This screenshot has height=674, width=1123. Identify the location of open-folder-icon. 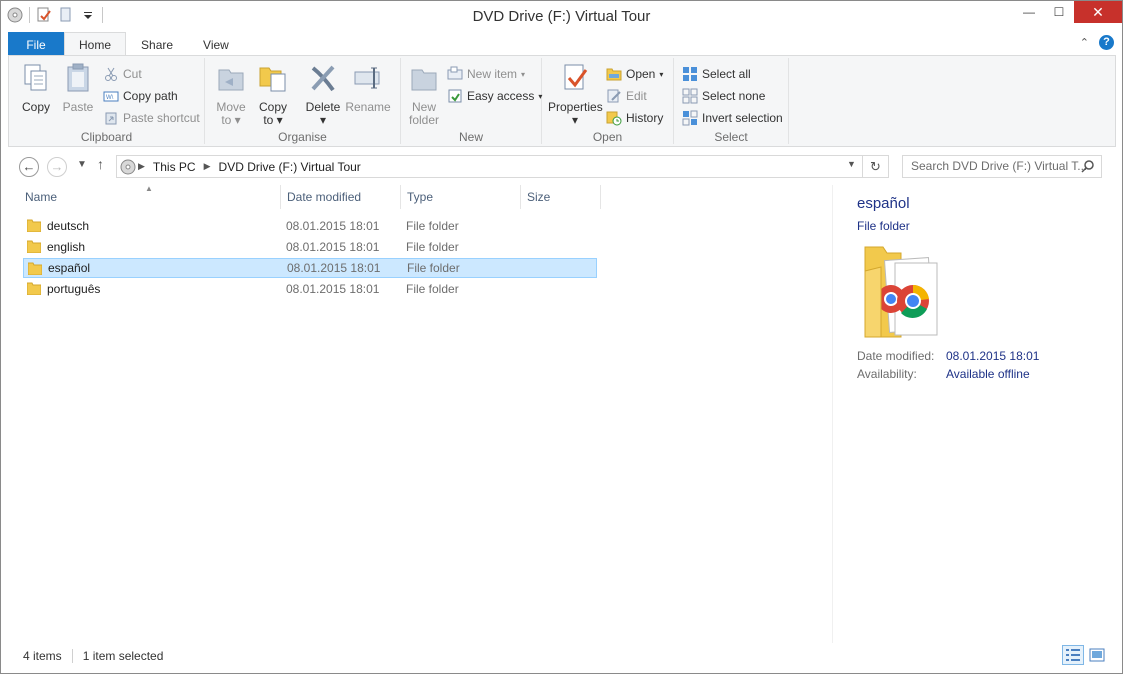
(614, 74).